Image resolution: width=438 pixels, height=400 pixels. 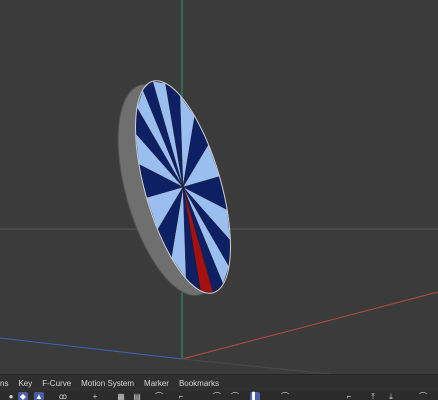 I want to click on menu-item-key: Key, so click(x=25, y=383).